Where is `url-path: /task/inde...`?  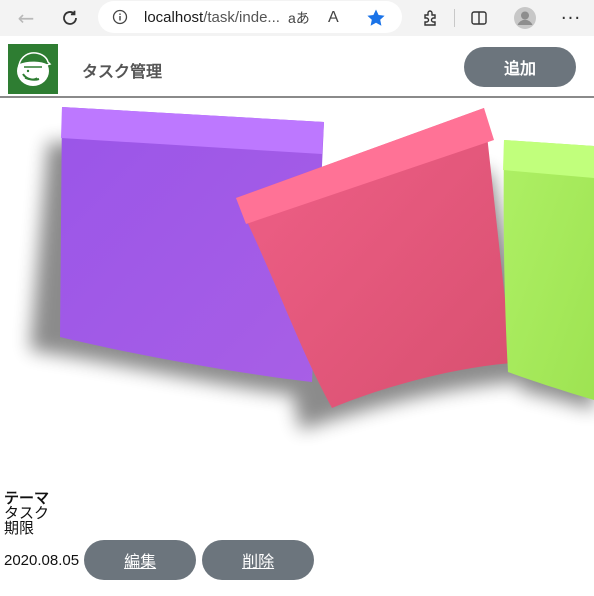 url-path: /task/inde... is located at coordinates (241, 17).